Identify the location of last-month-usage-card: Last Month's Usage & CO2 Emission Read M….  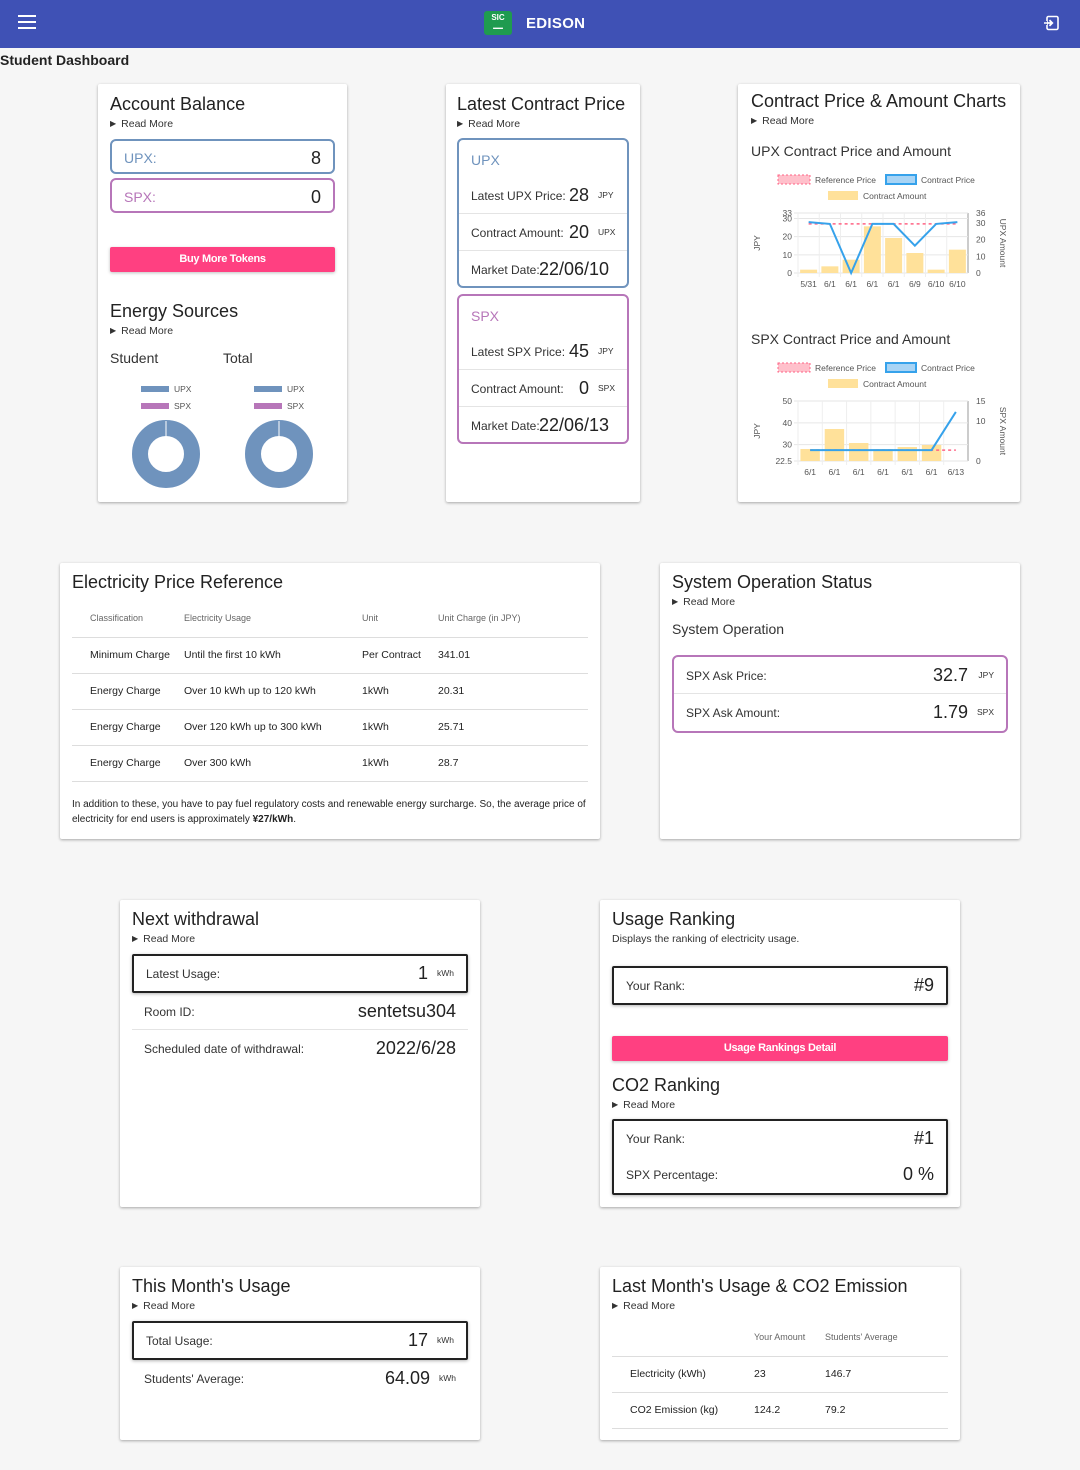
(780, 1353).